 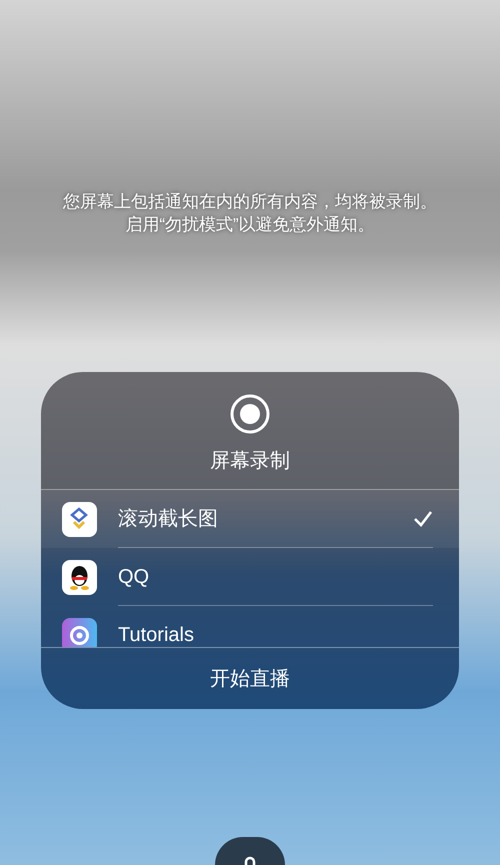 I want to click on start-broadcast-button: 开始直播, so click(x=250, y=678).